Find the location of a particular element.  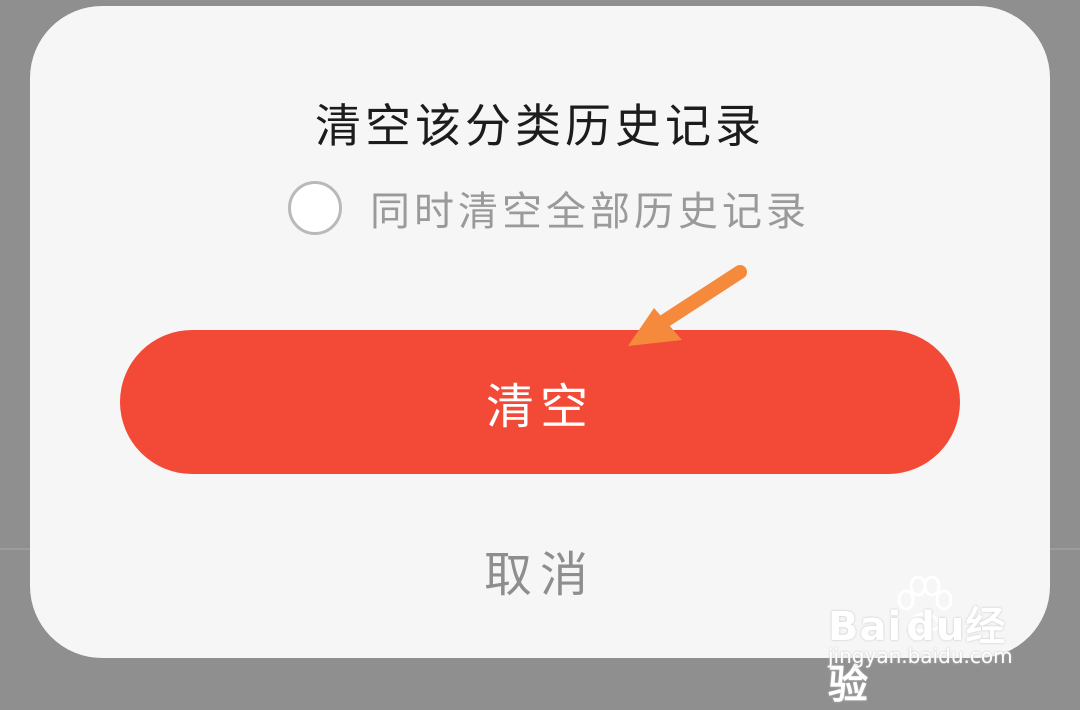

dialog-title: 清空该分类历史记录 is located at coordinates (540, 126).